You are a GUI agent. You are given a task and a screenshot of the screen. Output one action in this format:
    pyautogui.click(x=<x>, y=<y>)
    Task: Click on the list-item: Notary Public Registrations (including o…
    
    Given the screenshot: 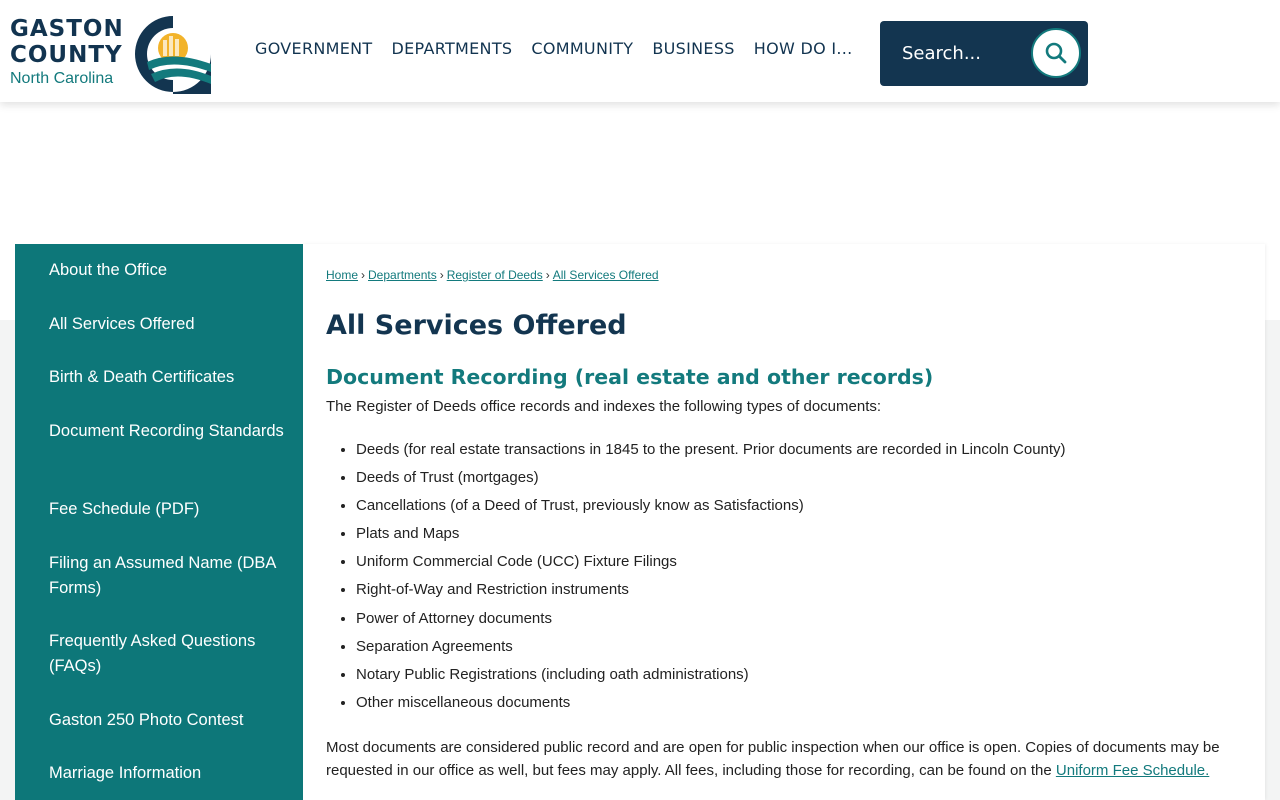 What is the action you would take?
    pyautogui.click(x=711, y=679)
    